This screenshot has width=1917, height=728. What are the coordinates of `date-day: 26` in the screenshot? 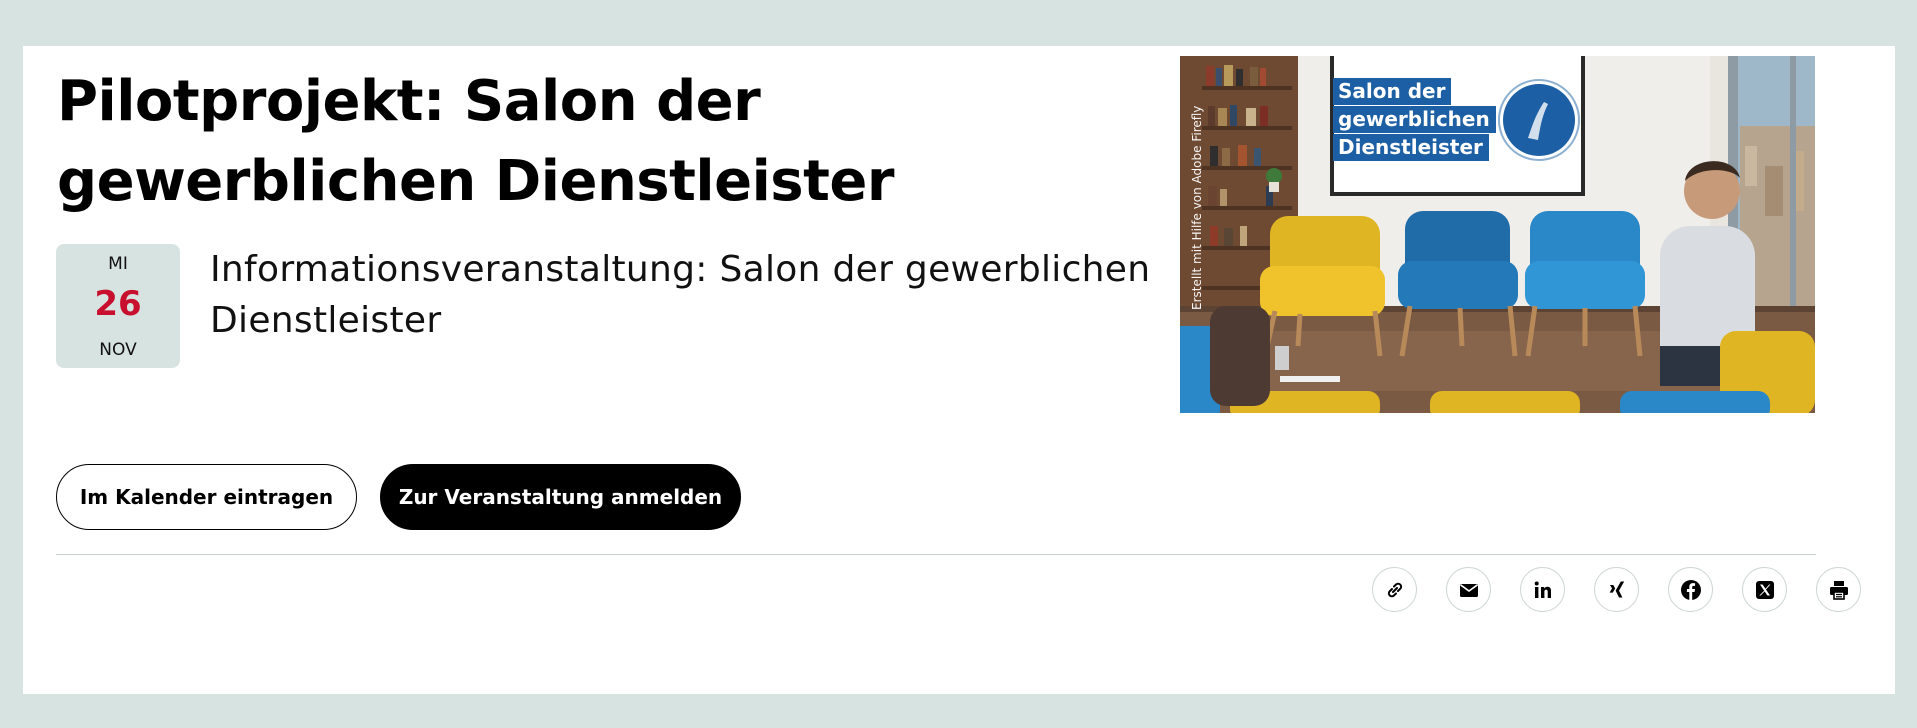 It's located at (118, 304).